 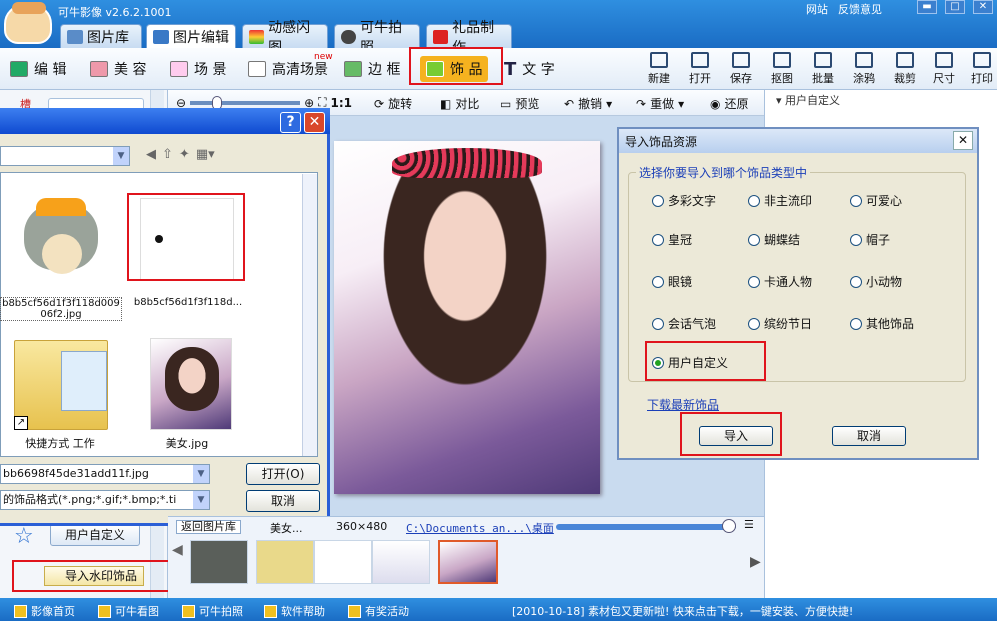 What do you see at coordinates (700, 69) in the screenshot?
I see `open-button: 打开` at bounding box center [700, 69].